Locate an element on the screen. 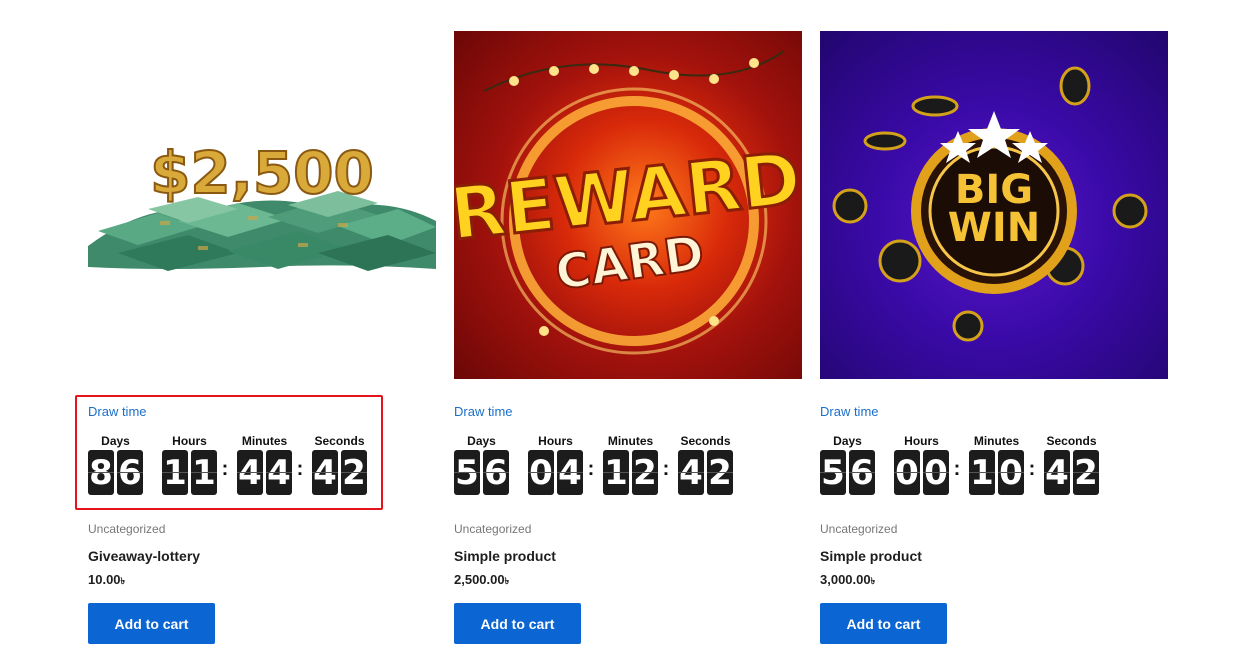  countdown-hours: Hours 0 4 is located at coordinates (555, 464).